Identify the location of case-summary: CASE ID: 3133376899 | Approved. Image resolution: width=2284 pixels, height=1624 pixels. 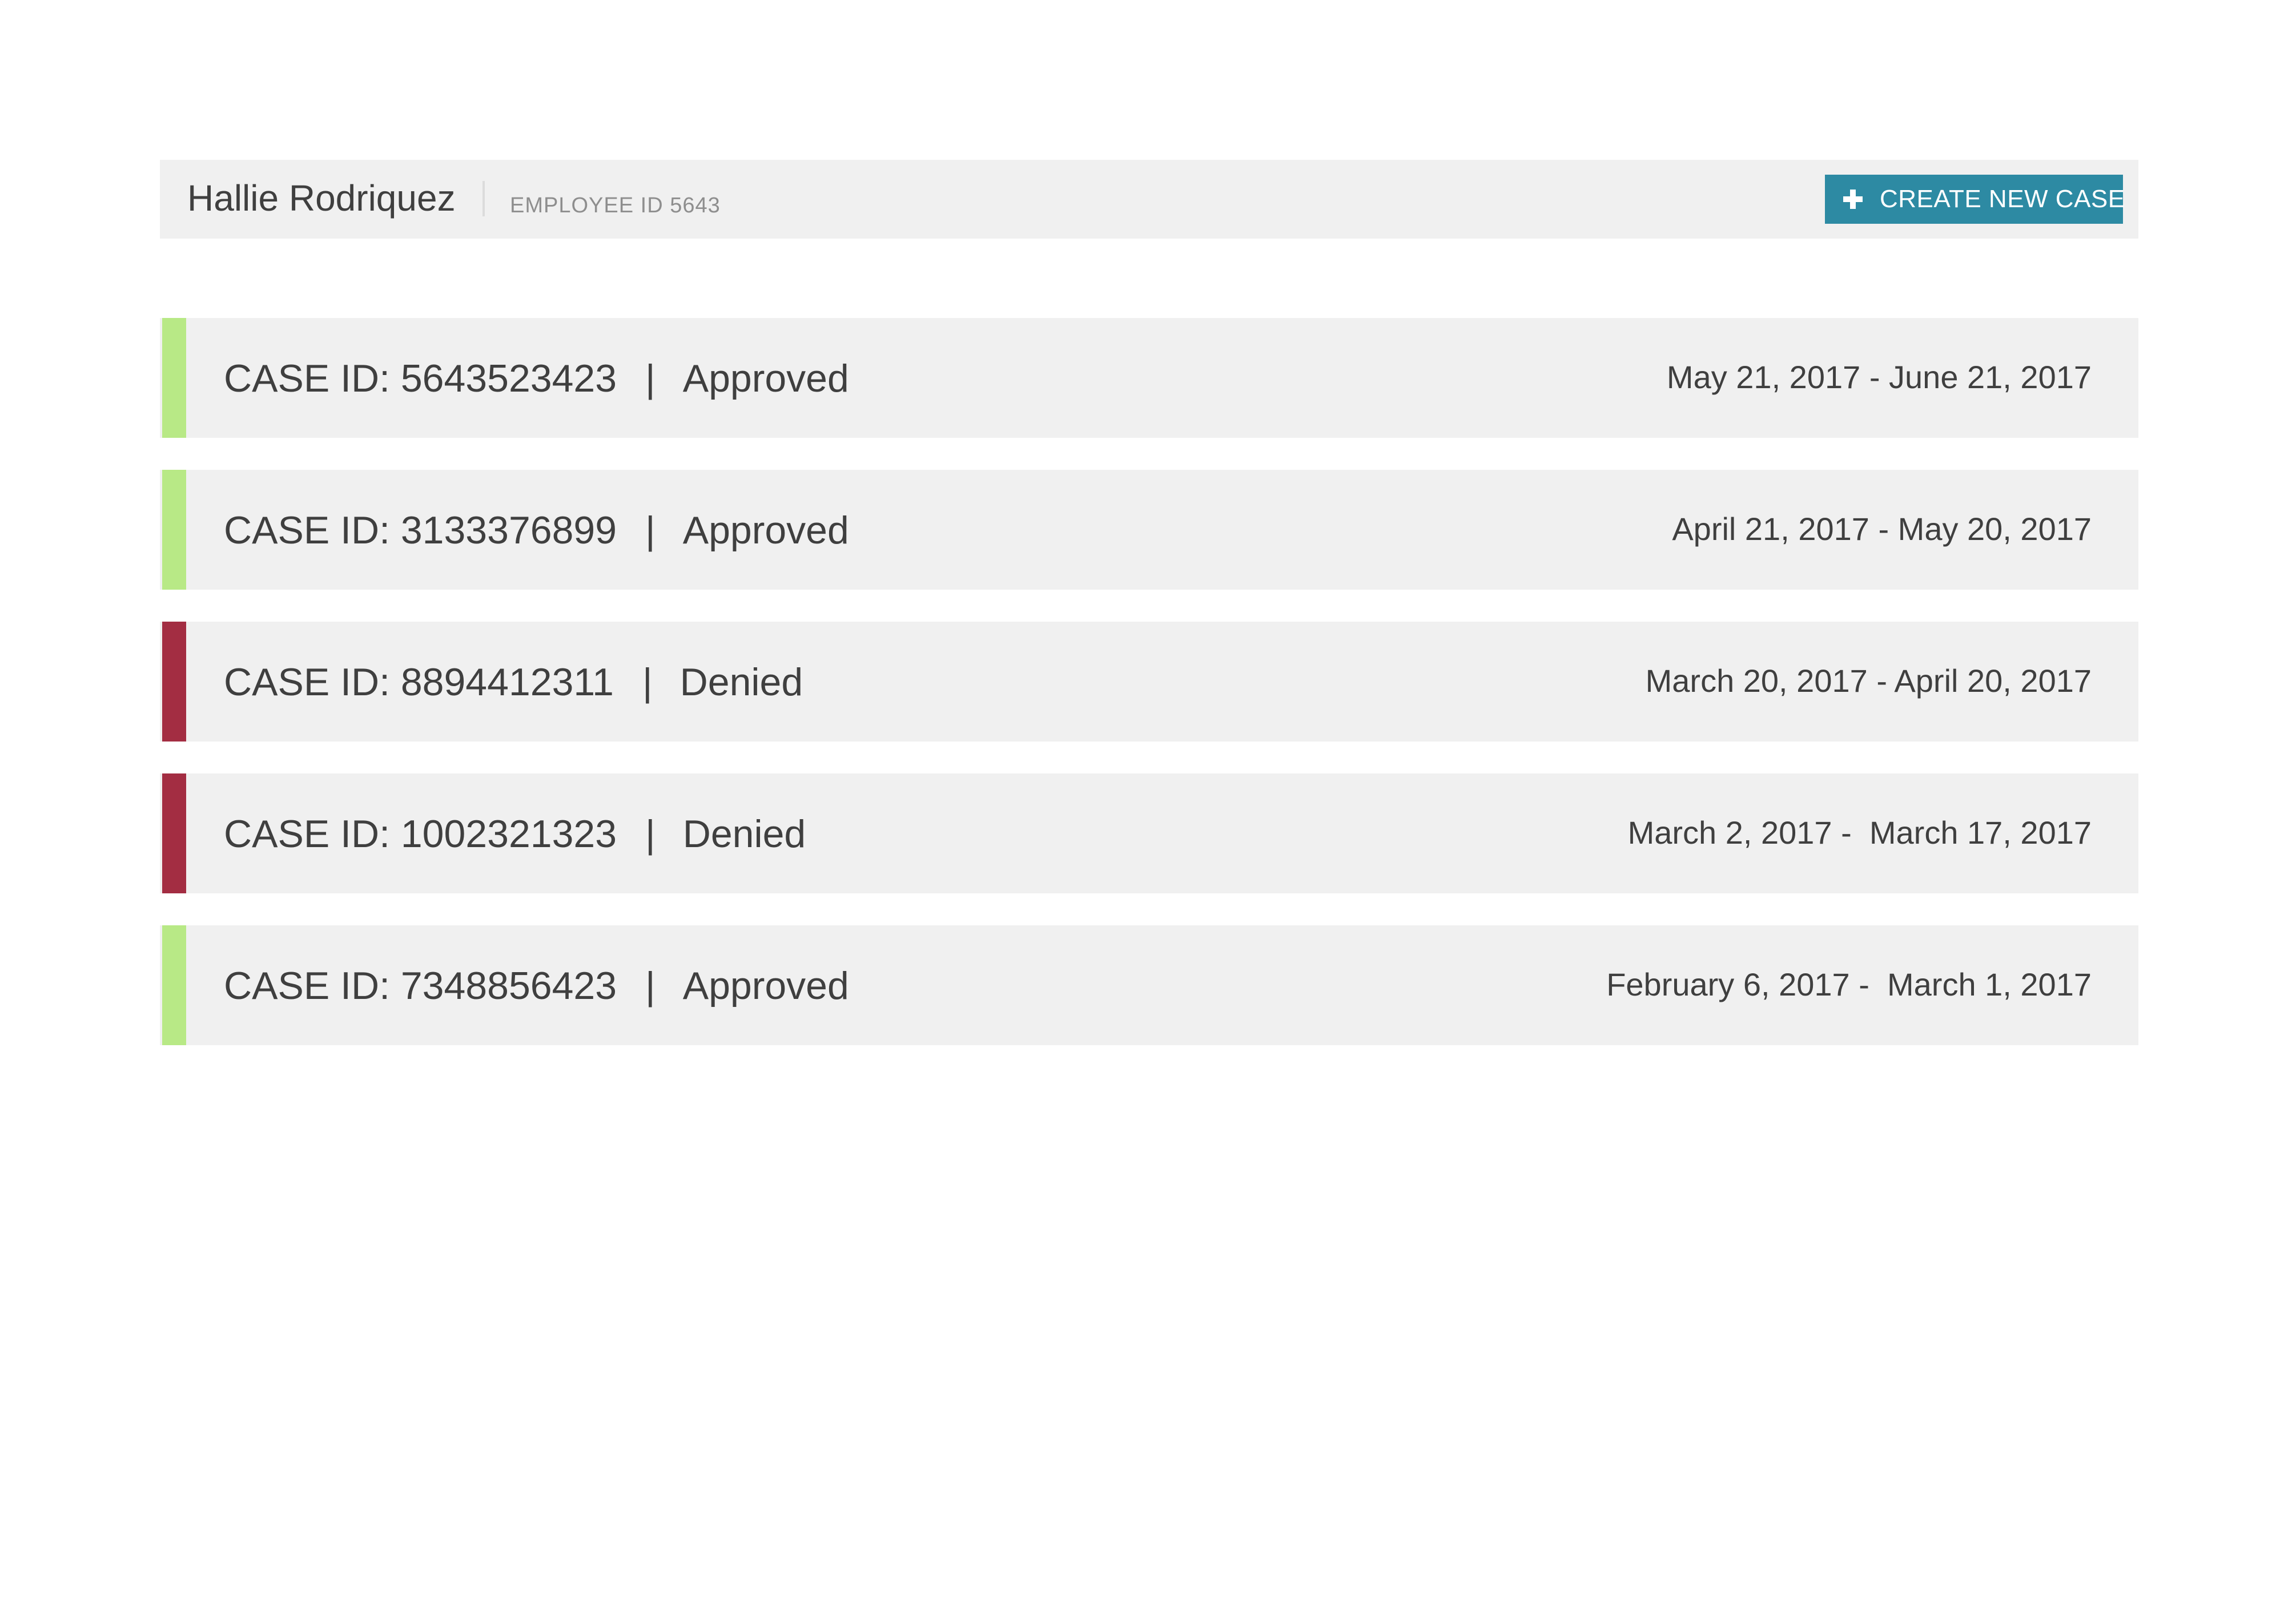
(536, 530).